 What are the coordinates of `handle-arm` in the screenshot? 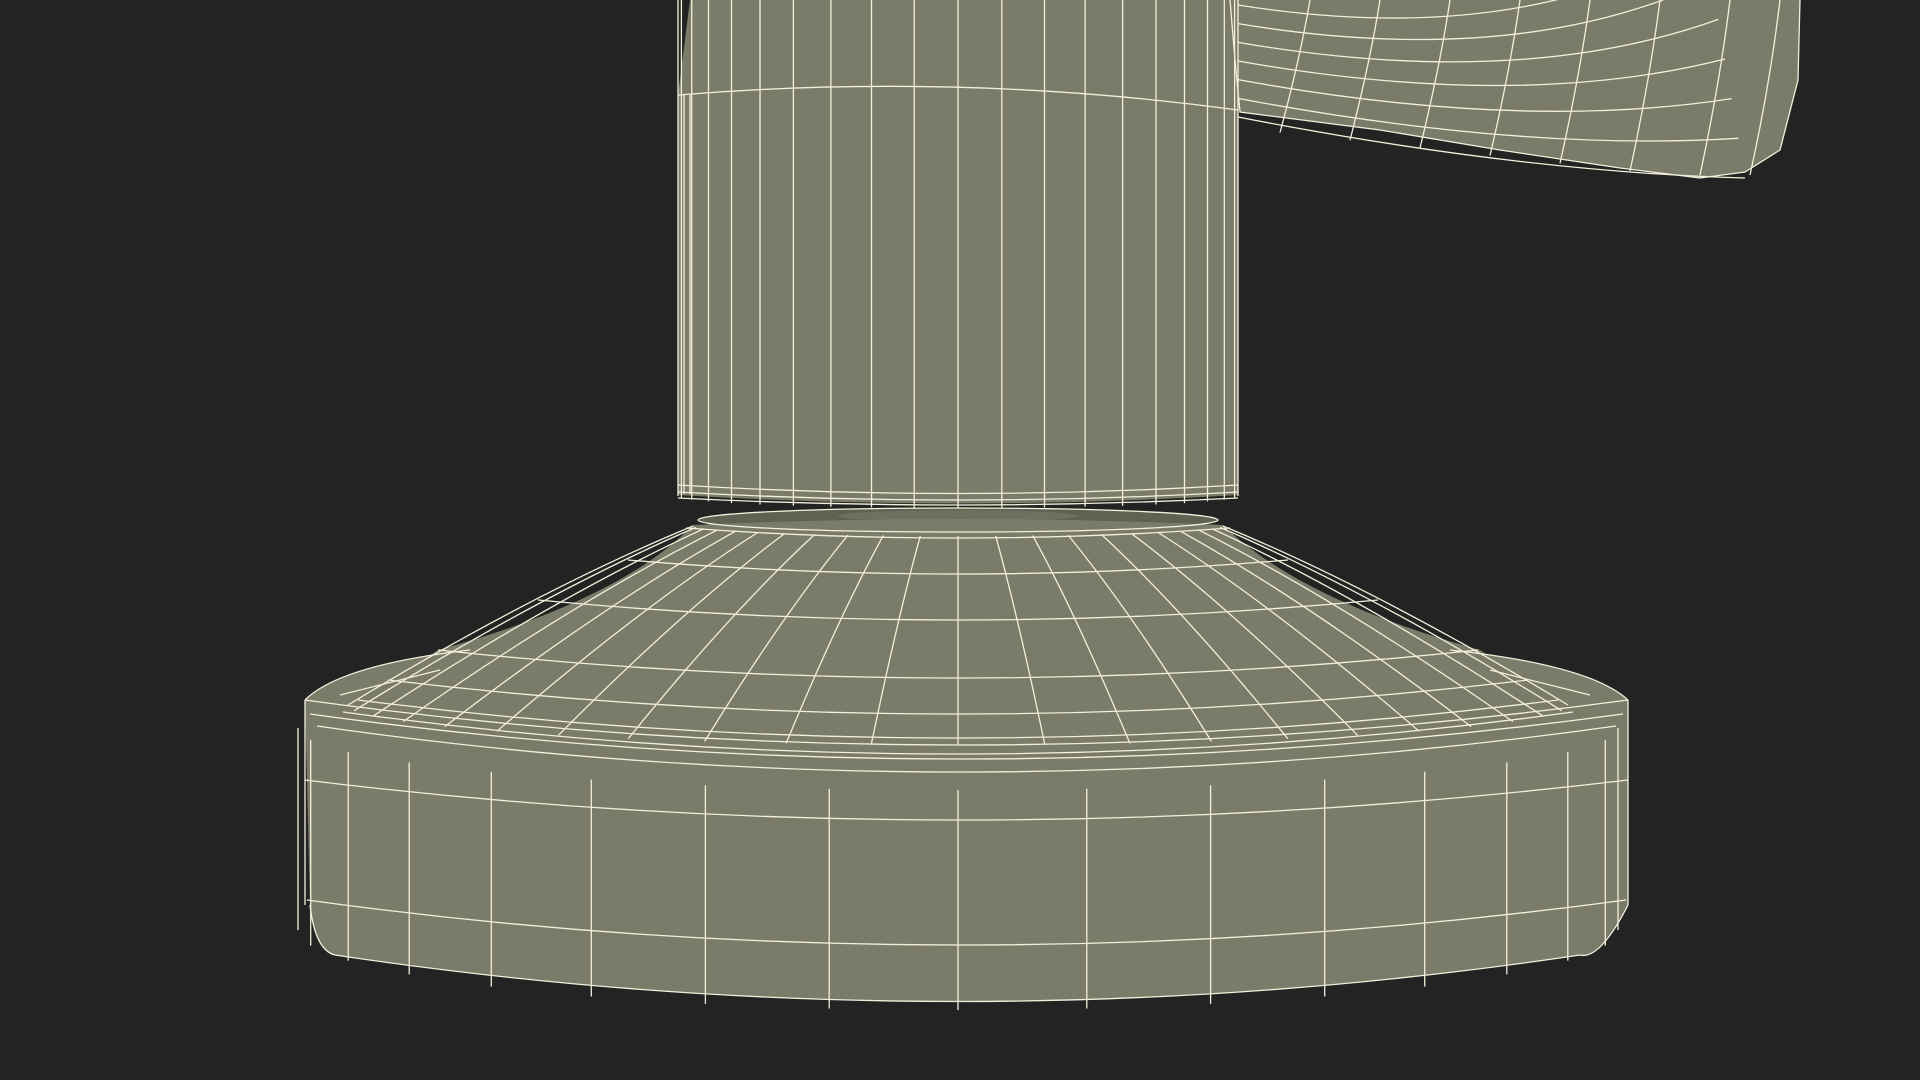 It's located at (1515, 89).